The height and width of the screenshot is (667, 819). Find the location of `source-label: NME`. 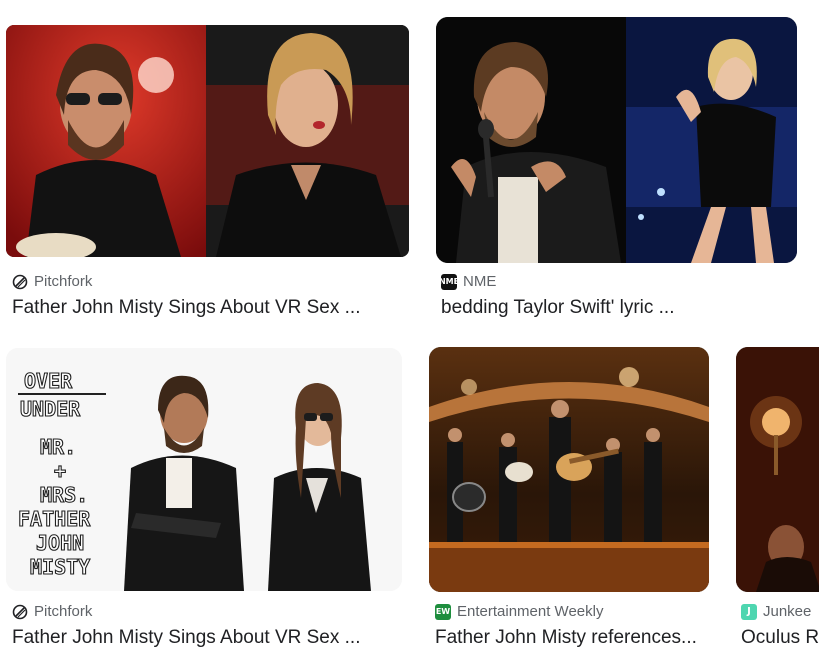

source-label: NME is located at coordinates (480, 281).